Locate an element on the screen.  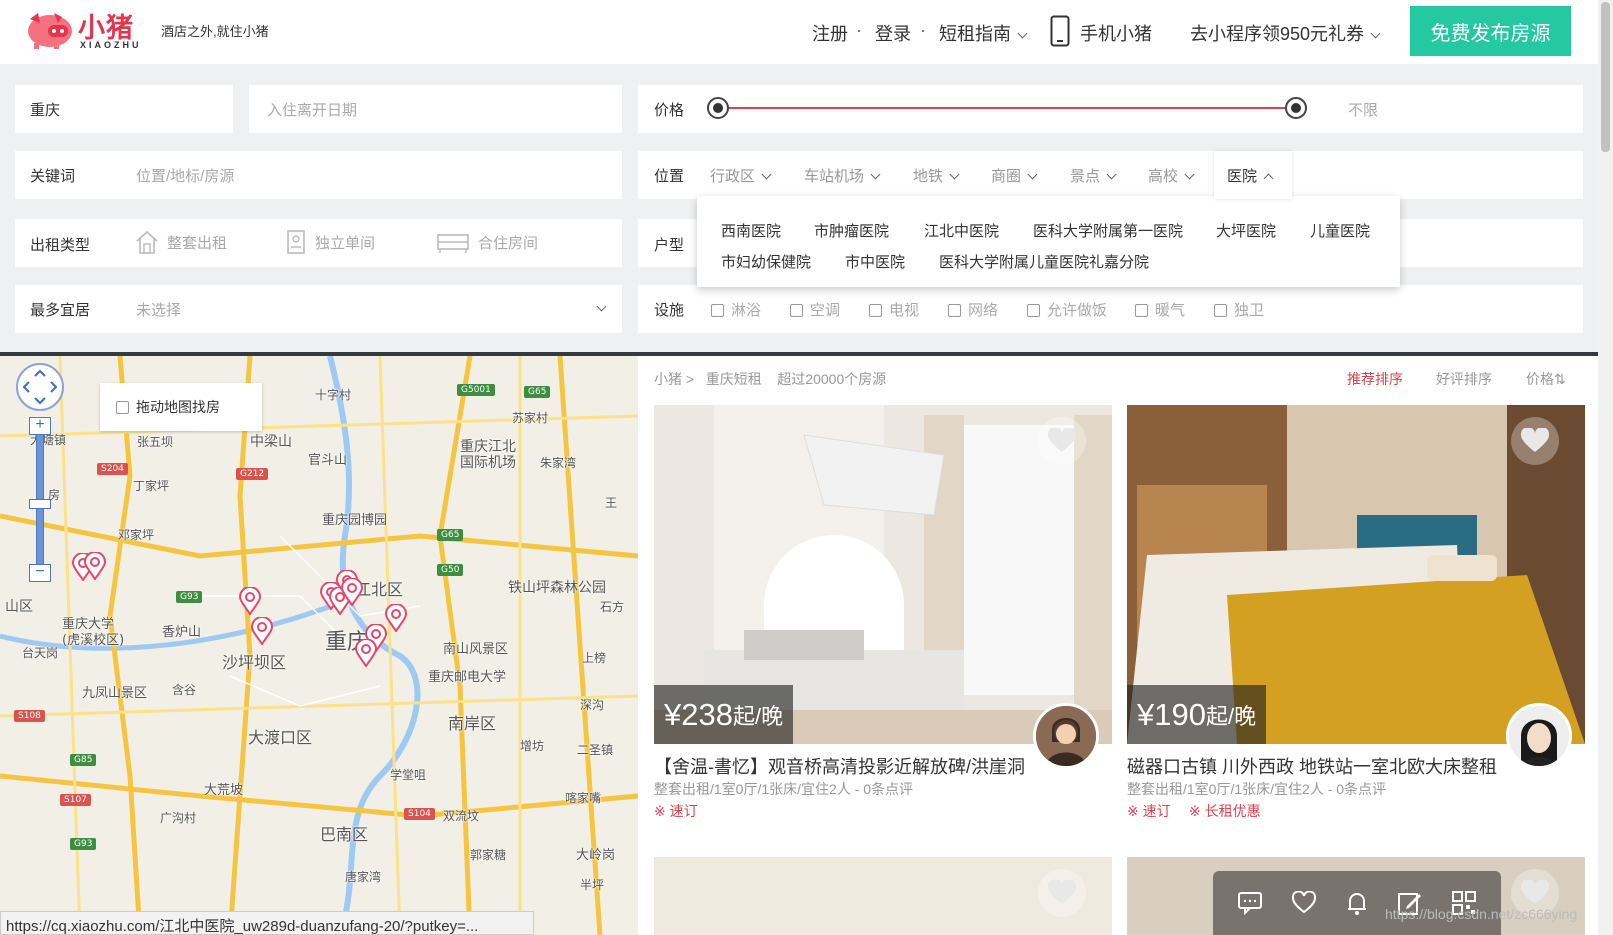
bunk-bed-icon is located at coordinates (453, 243).